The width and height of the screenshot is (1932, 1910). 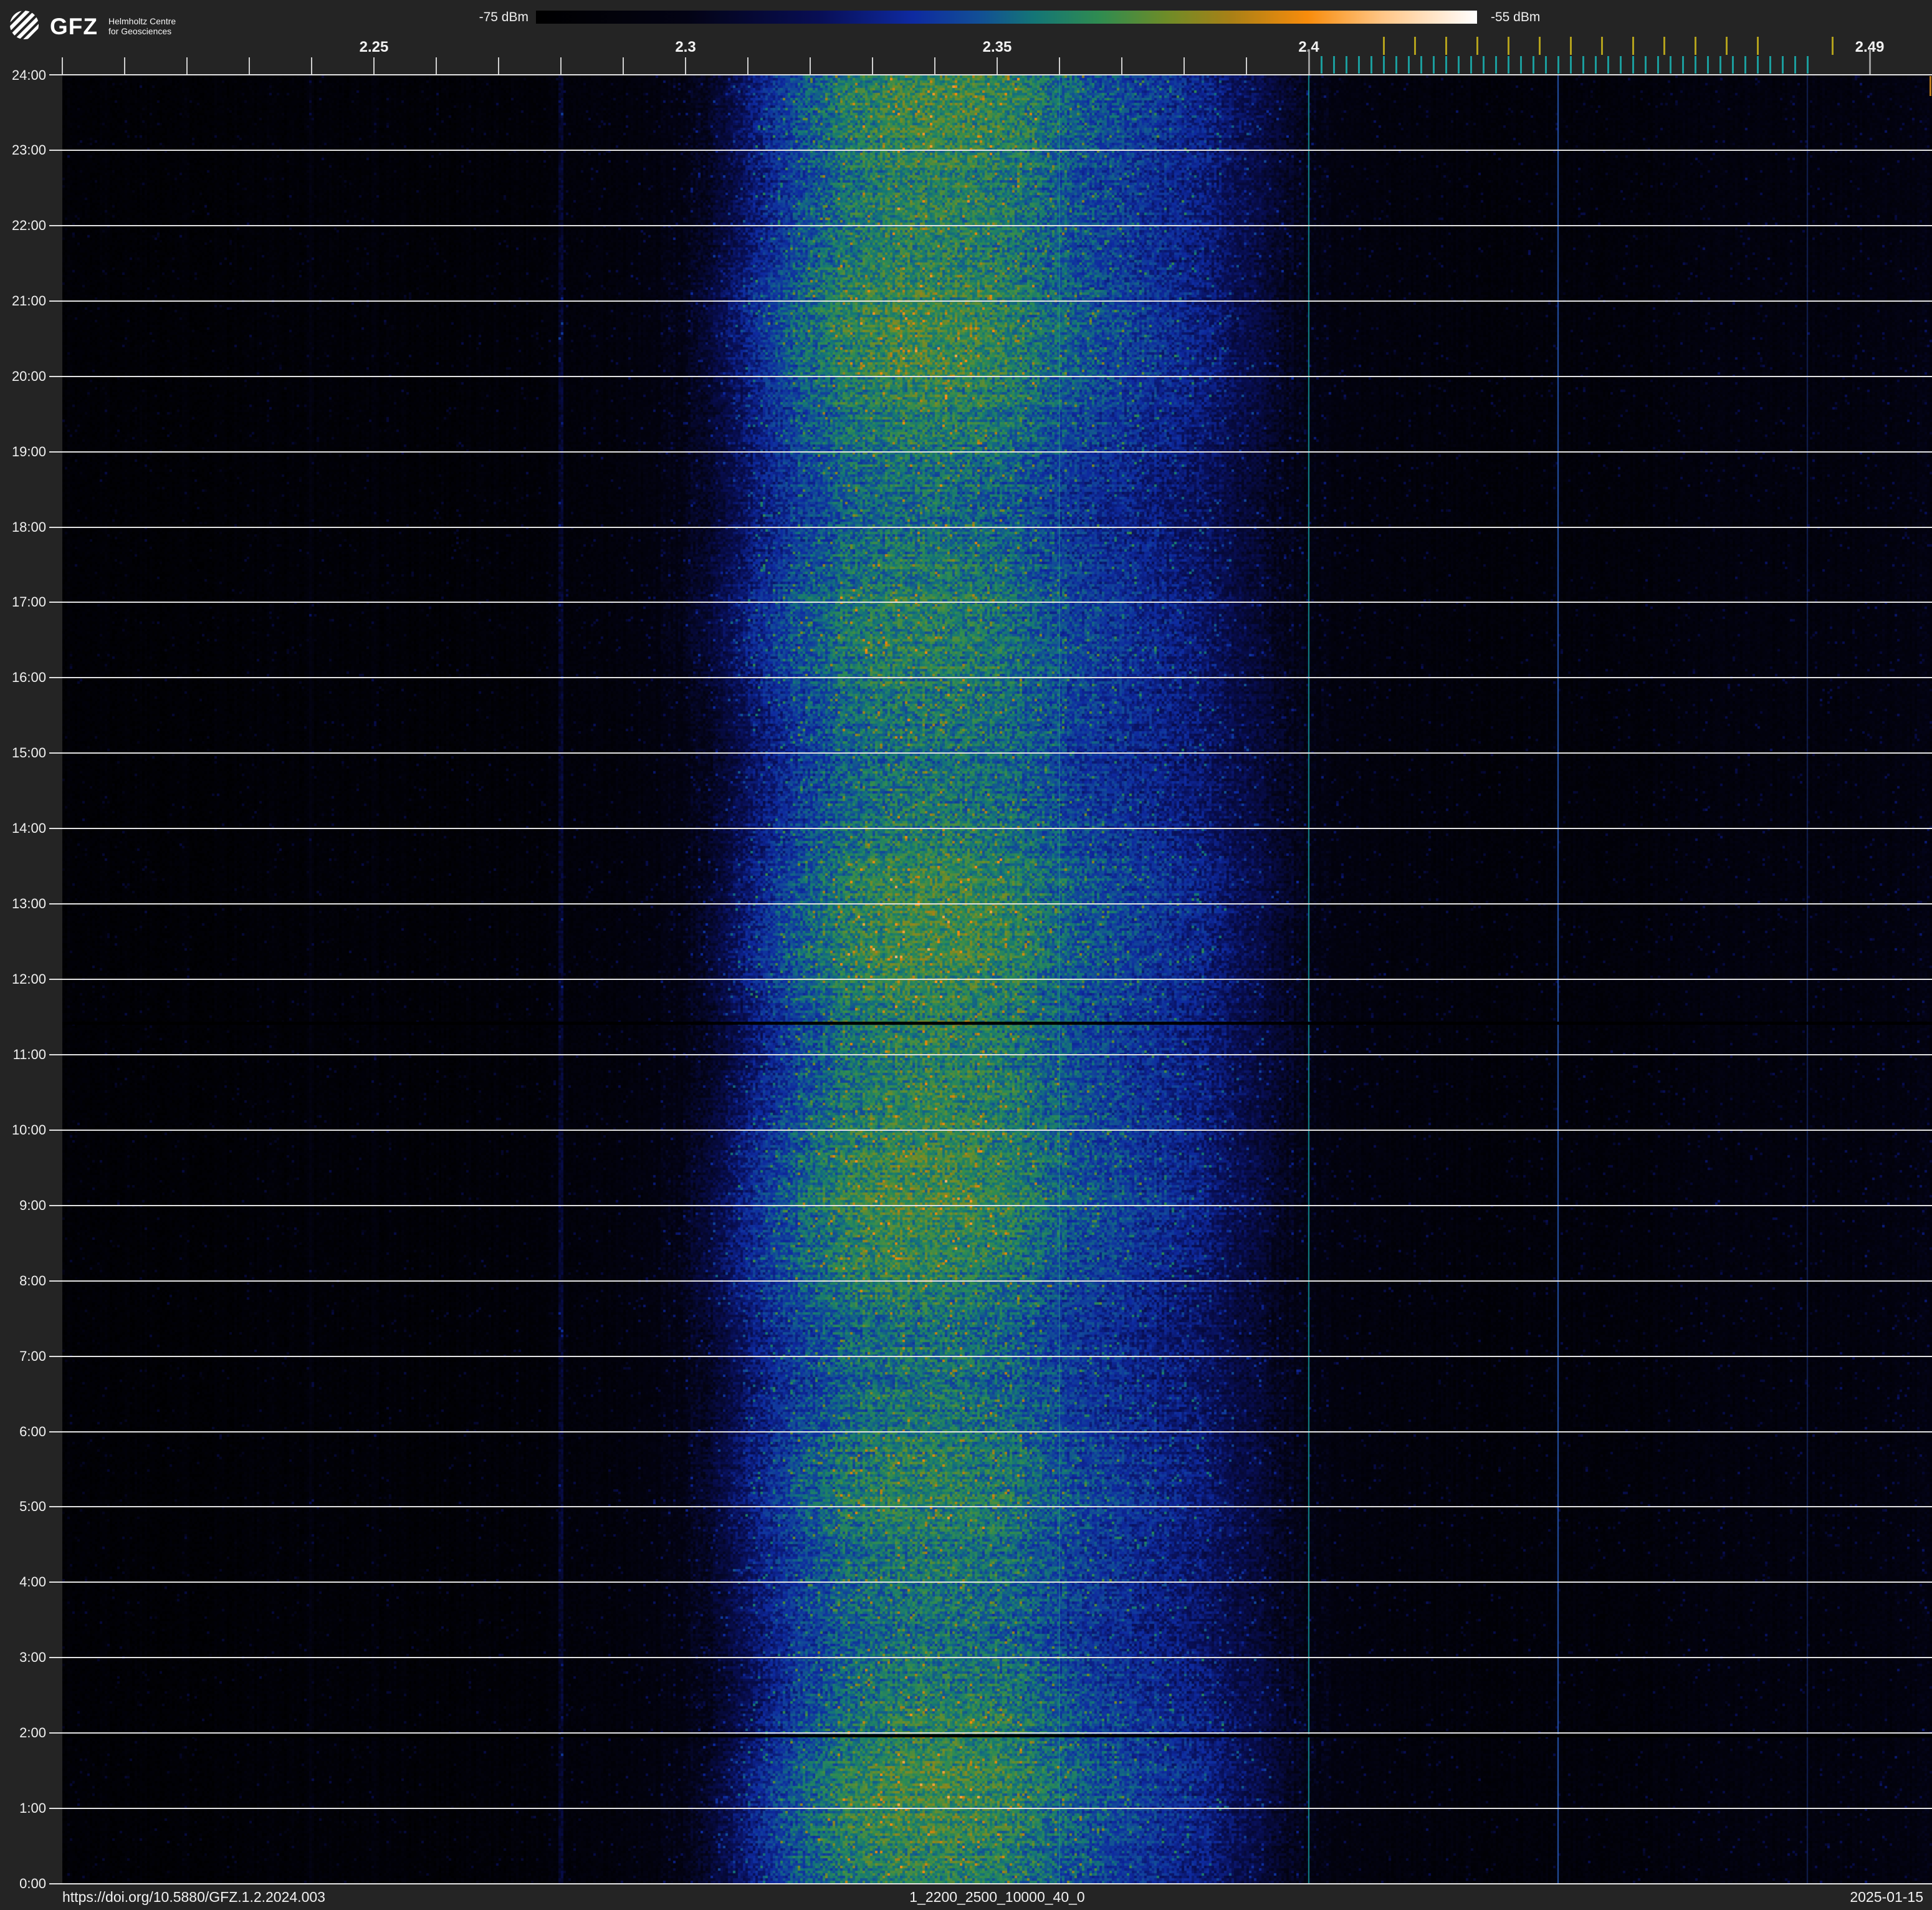 What do you see at coordinates (997, 47) in the screenshot?
I see `freq-tick-label: 2.35` at bounding box center [997, 47].